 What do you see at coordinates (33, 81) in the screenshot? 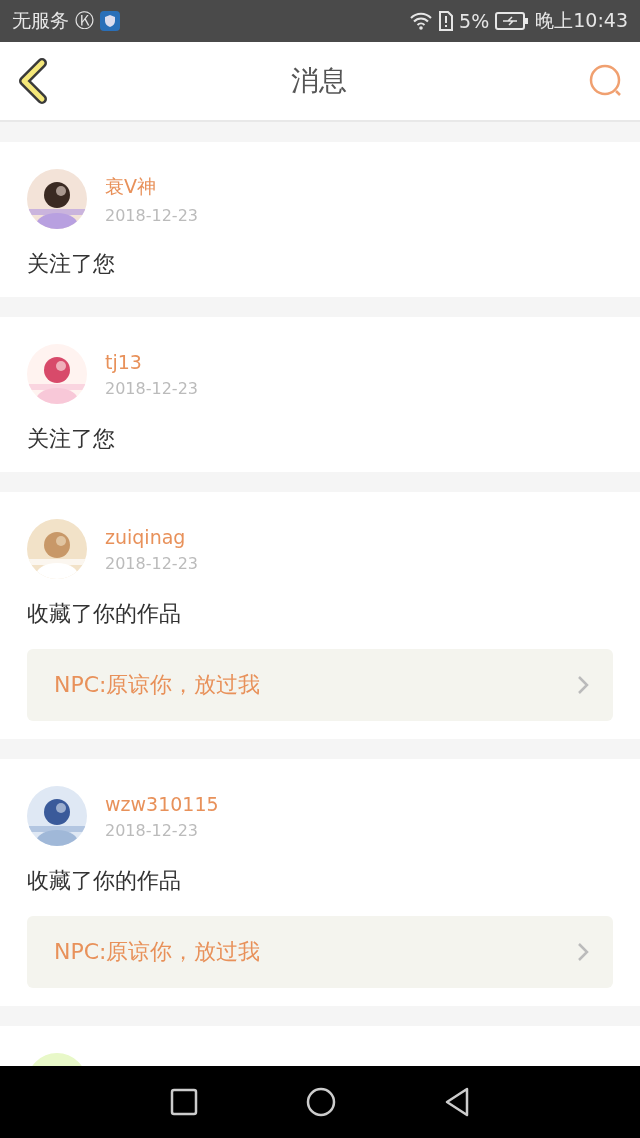
I see `back-icon` at bounding box center [33, 81].